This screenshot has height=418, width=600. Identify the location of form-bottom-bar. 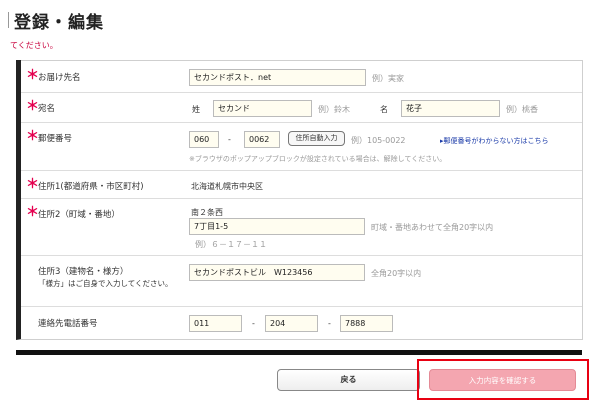
(299, 352).